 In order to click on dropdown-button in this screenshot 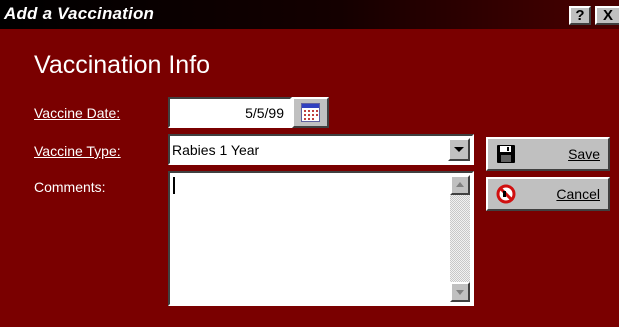, I will do `click(459, 149)`.